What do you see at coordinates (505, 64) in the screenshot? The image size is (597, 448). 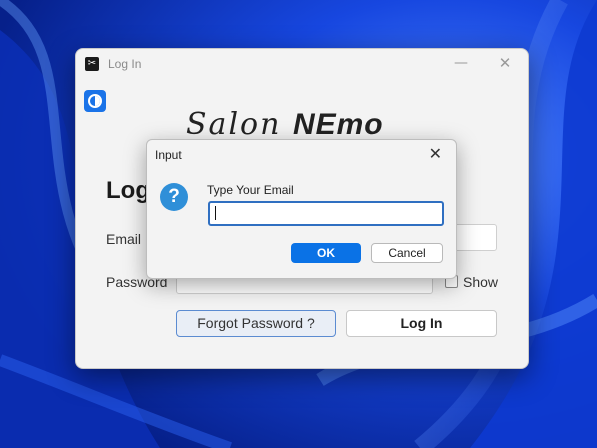 I see `close-button: ✕` at bounding box center [505, 64].